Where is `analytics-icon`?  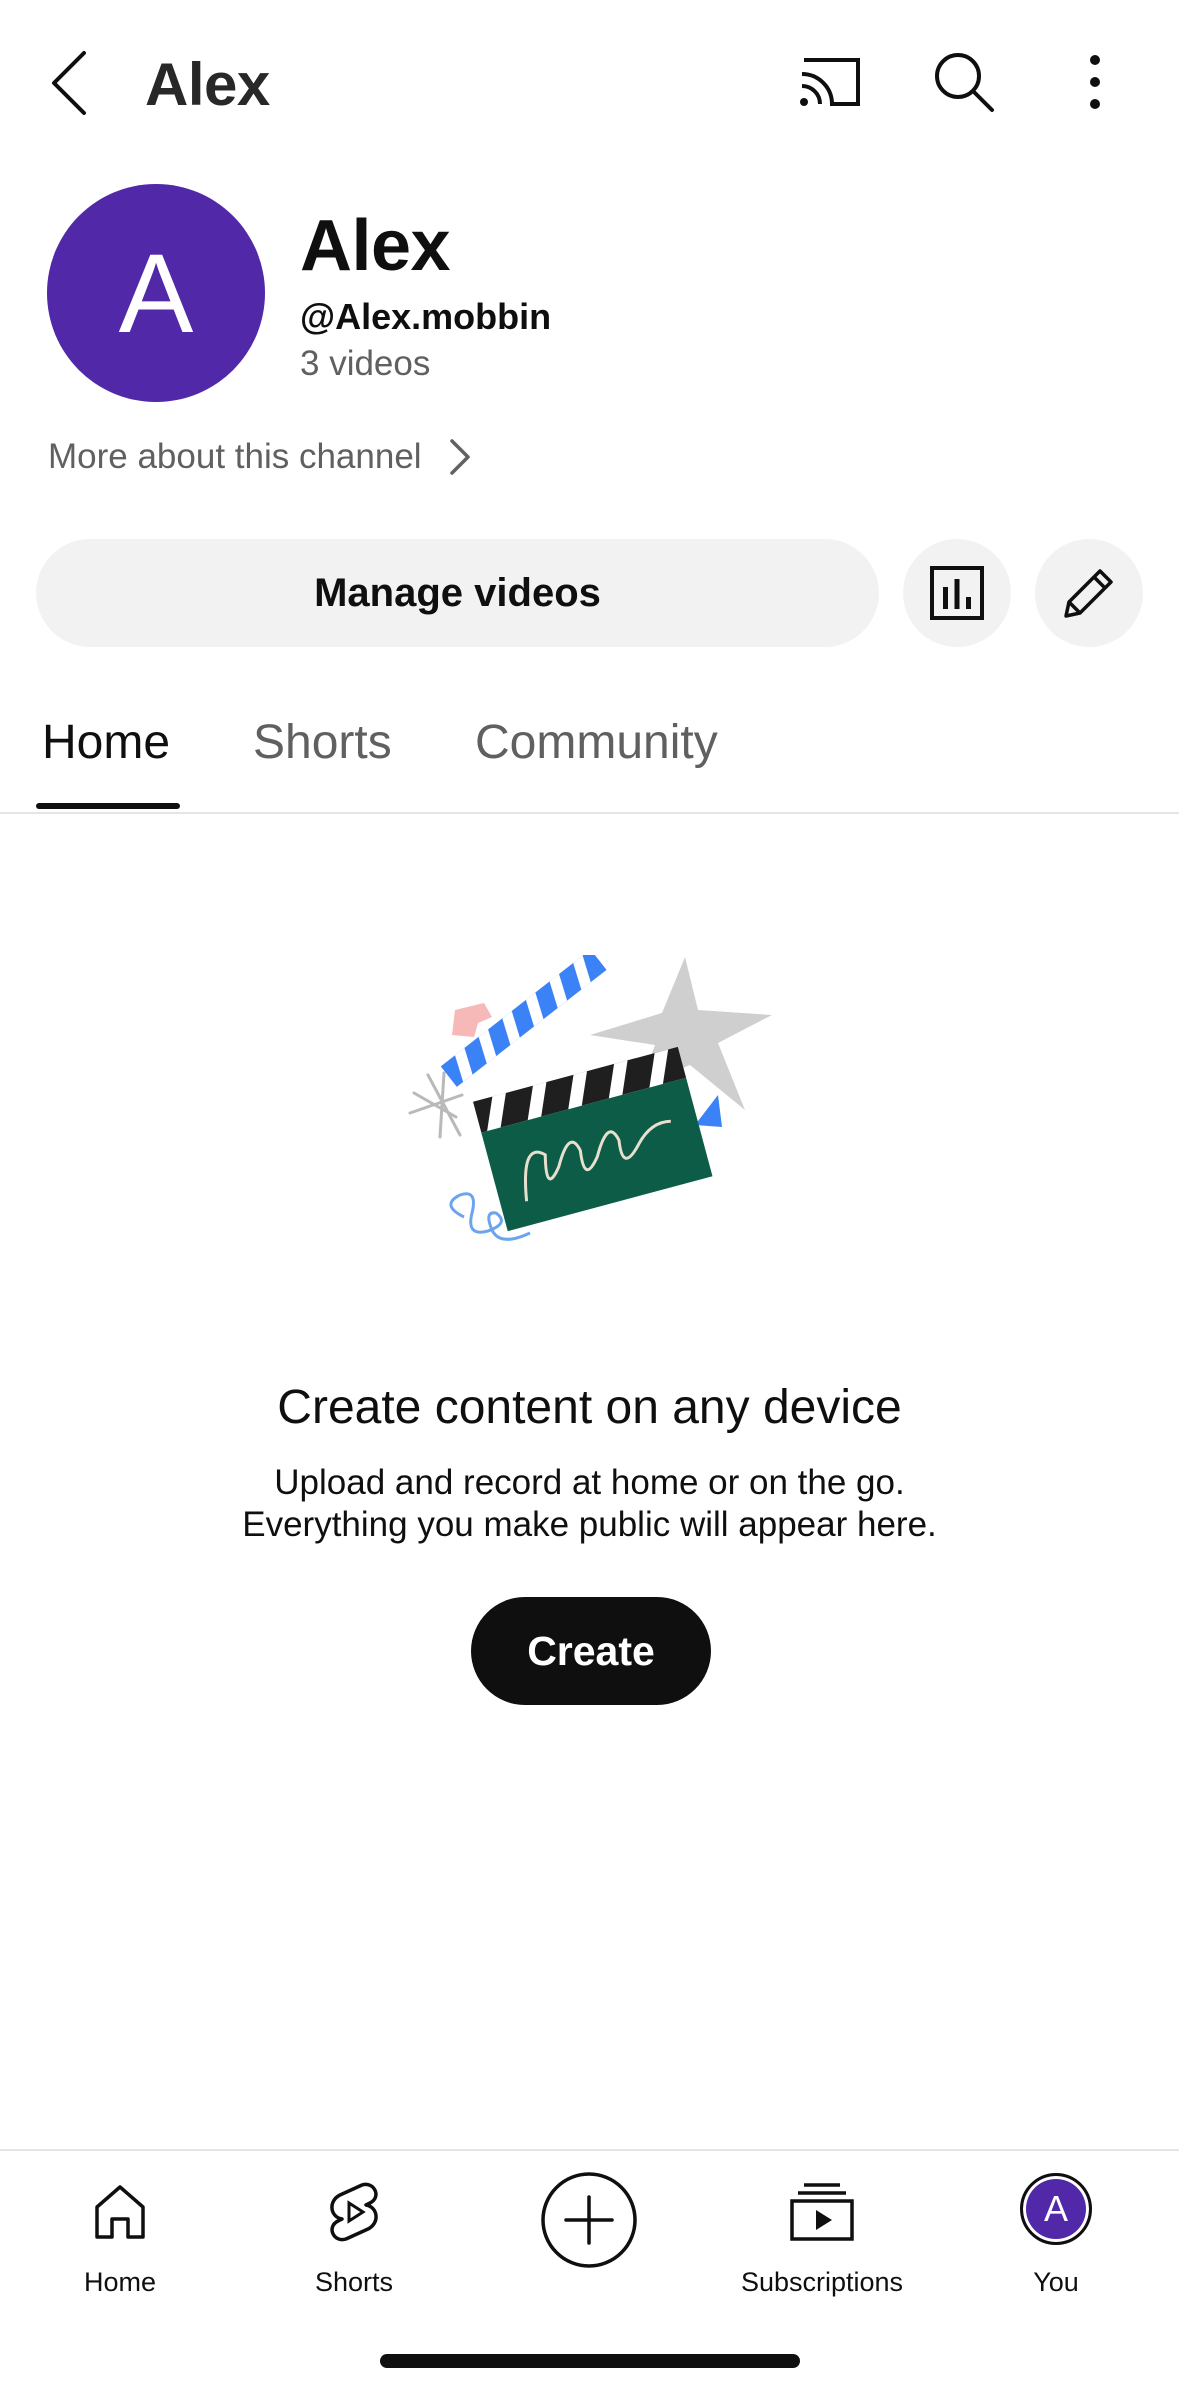 analytics-icon is located at coordinates (957, 593).